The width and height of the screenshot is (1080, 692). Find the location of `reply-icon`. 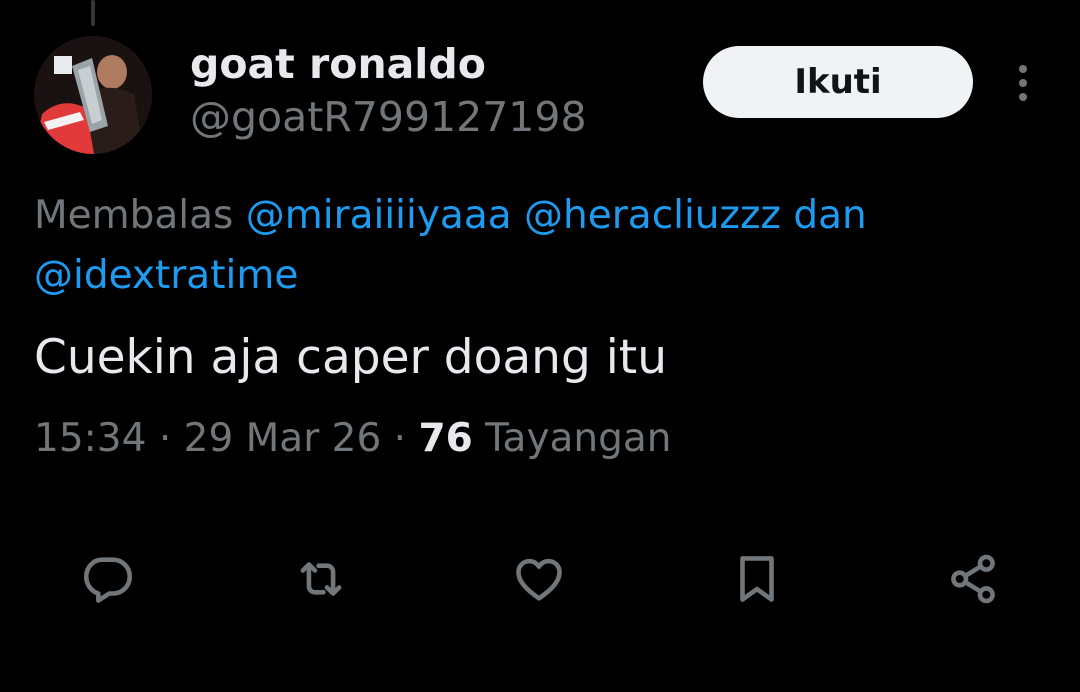

reply-icon is located at coordinates (108, 580).